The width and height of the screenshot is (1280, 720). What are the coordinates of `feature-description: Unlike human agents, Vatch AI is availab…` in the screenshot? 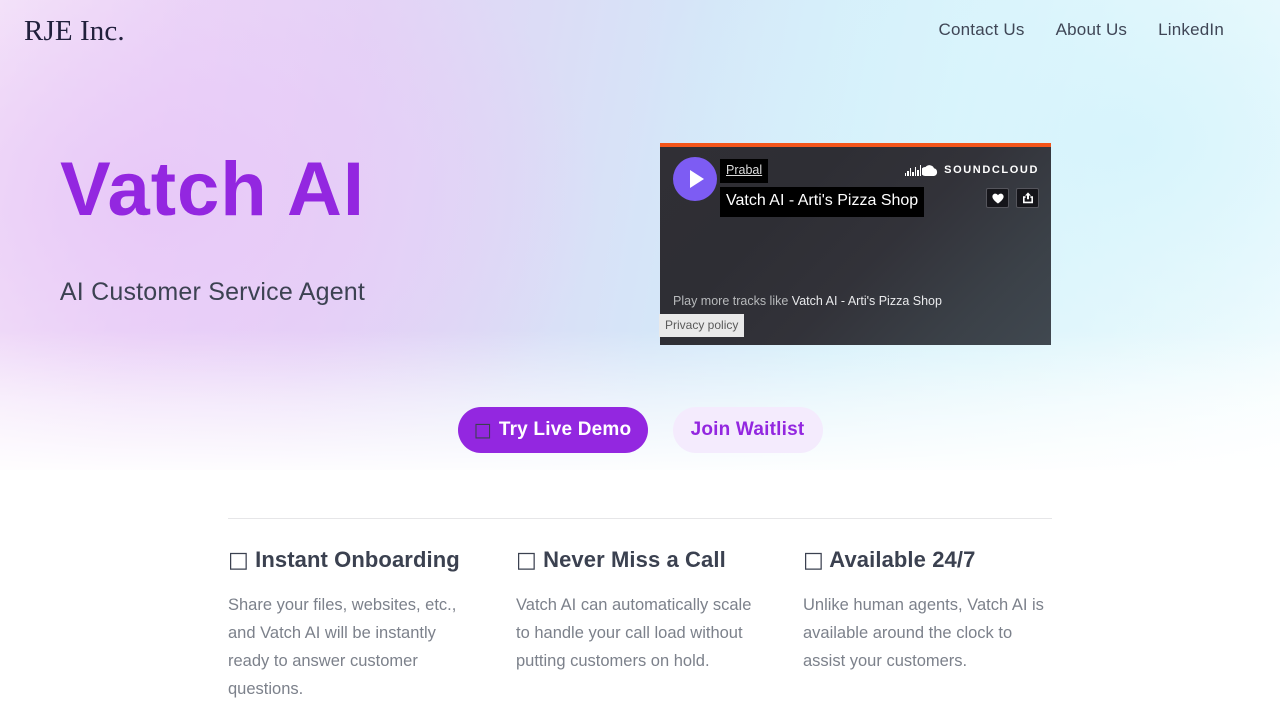 It's located at (923, 633).